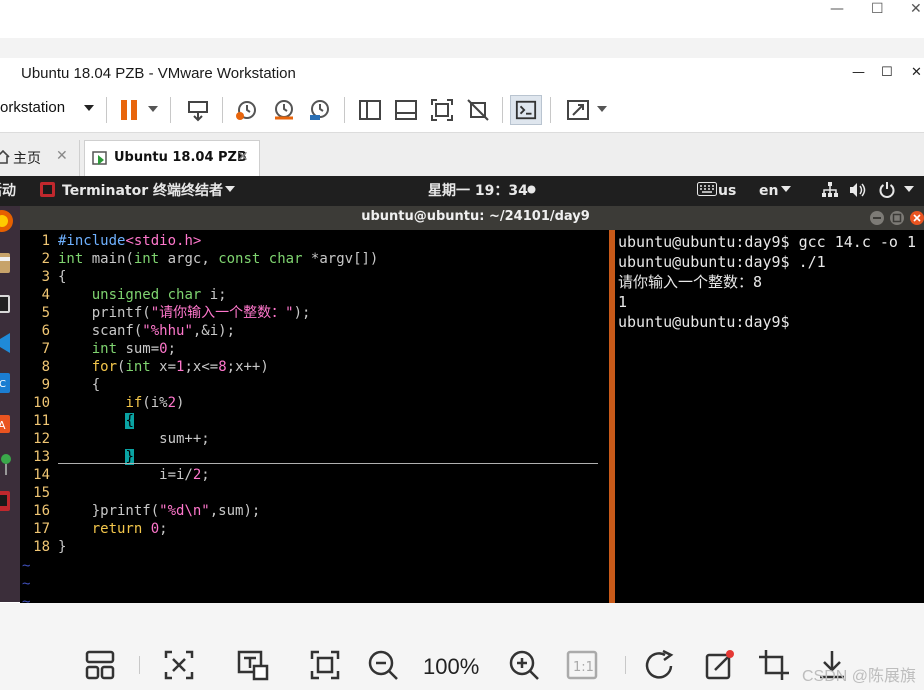 This screenshot has height=690, width=924. What do you see at coordinates (315, 439) in the screenshot?
I see `vim-line: 12 sum++;` at bounding box center [315, 439].